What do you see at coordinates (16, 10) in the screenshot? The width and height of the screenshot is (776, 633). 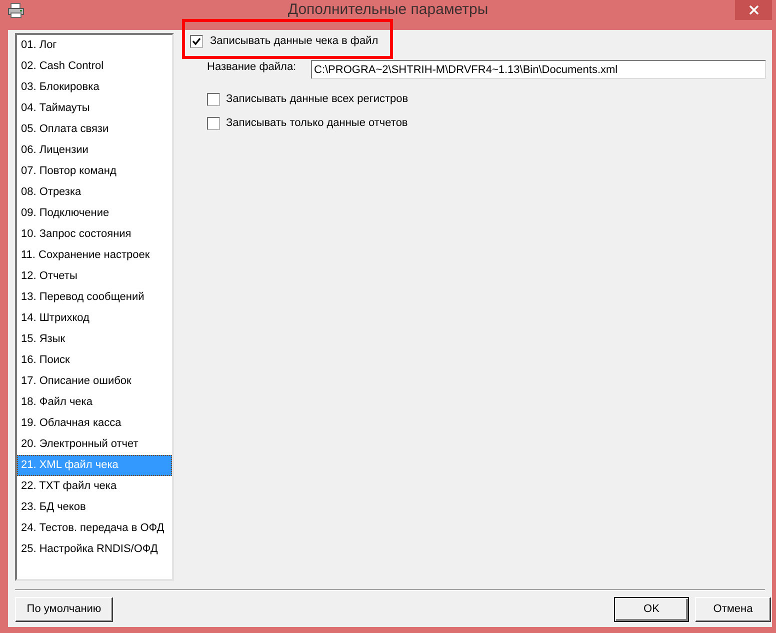 I see `printer-icon` at bounding box center [16, 10].